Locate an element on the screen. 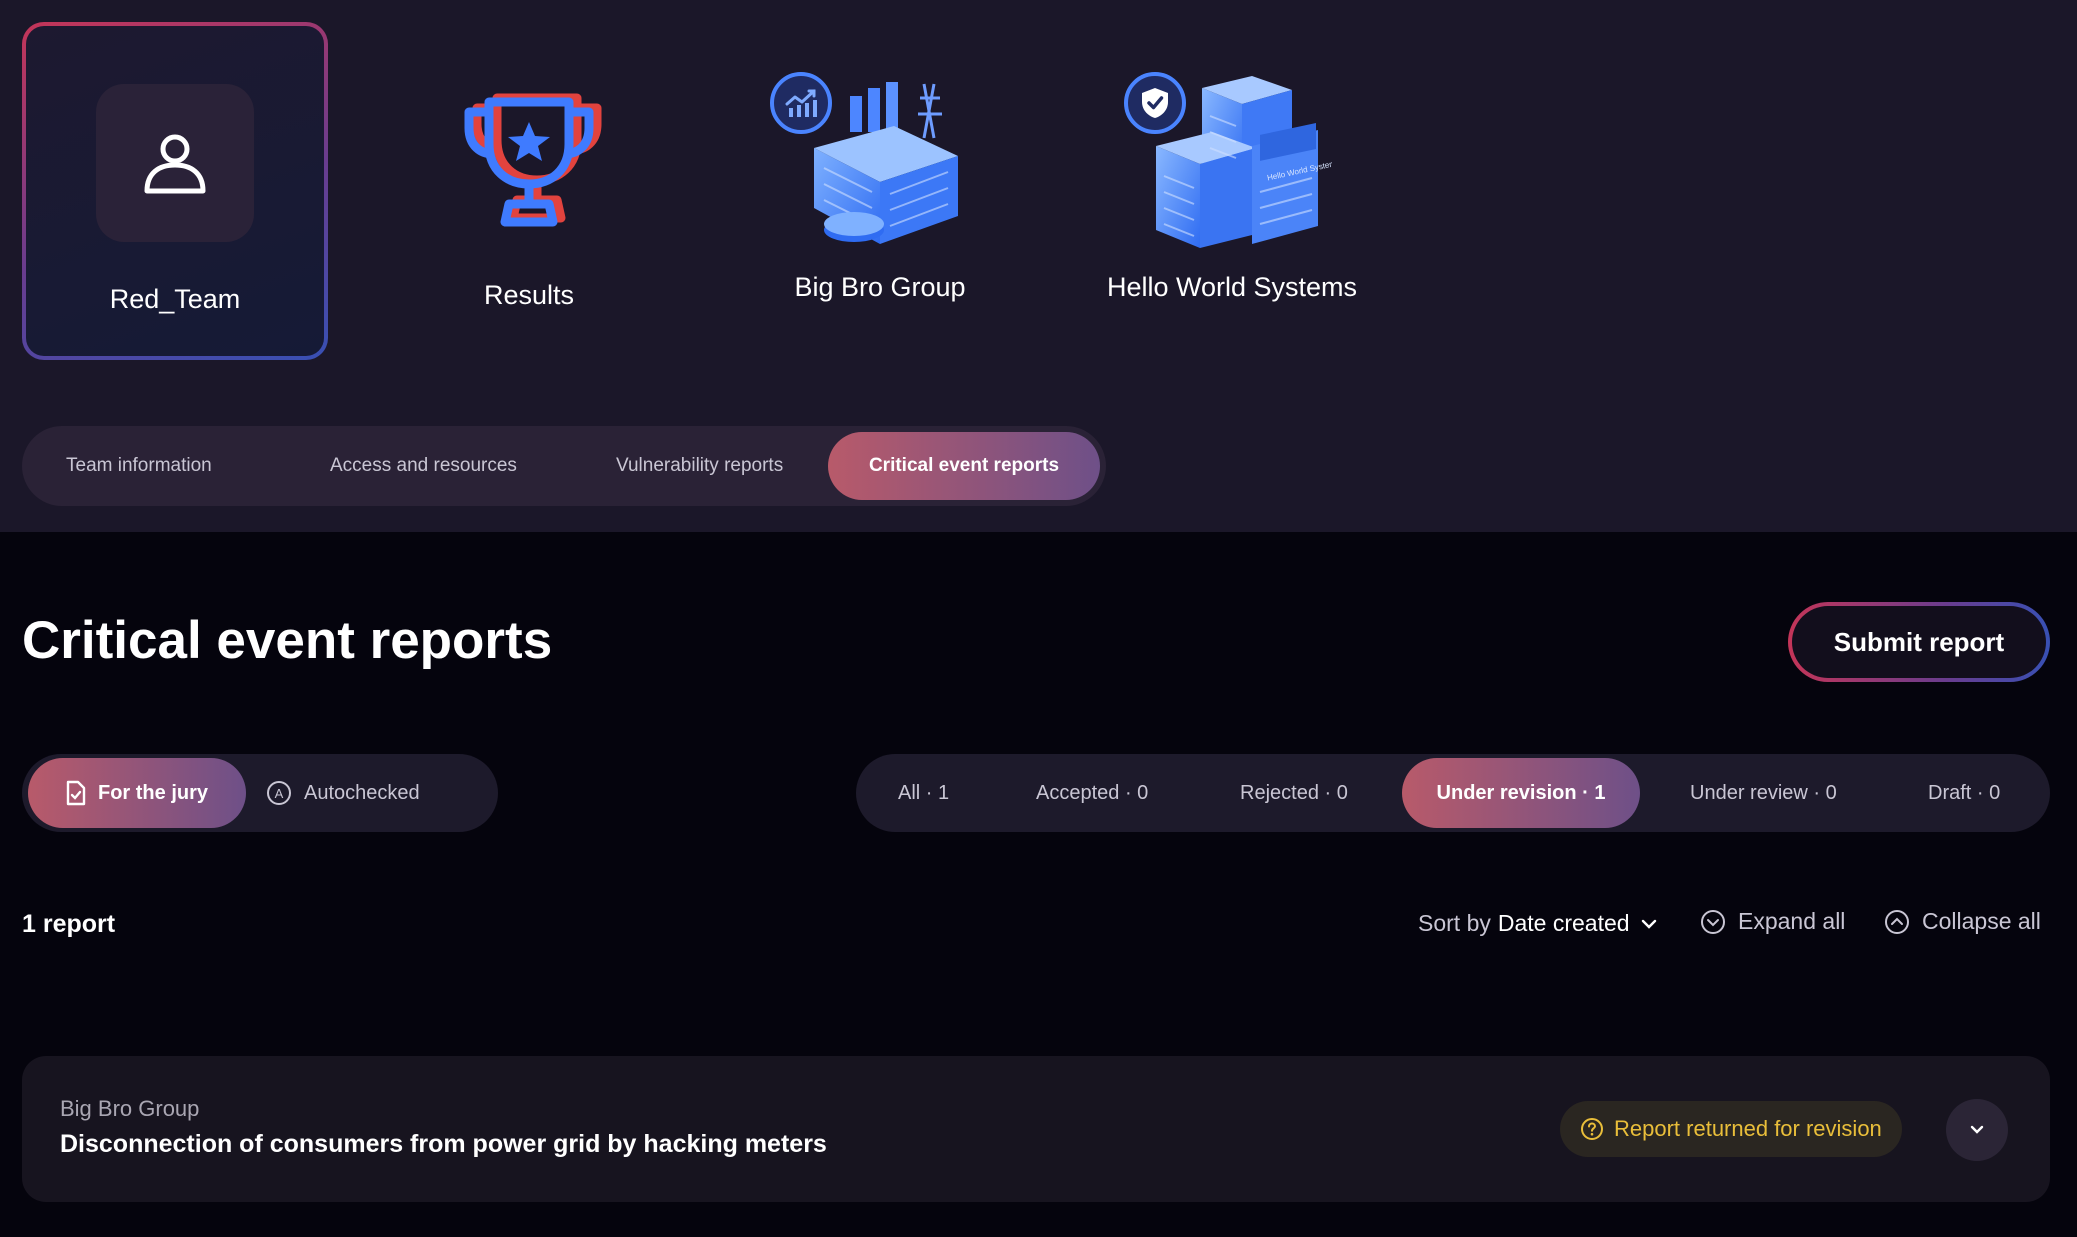 Image resolution: width=2077 pixels, height=1237 pixels. expand-report-button is located at coordinates (1977, 1130).